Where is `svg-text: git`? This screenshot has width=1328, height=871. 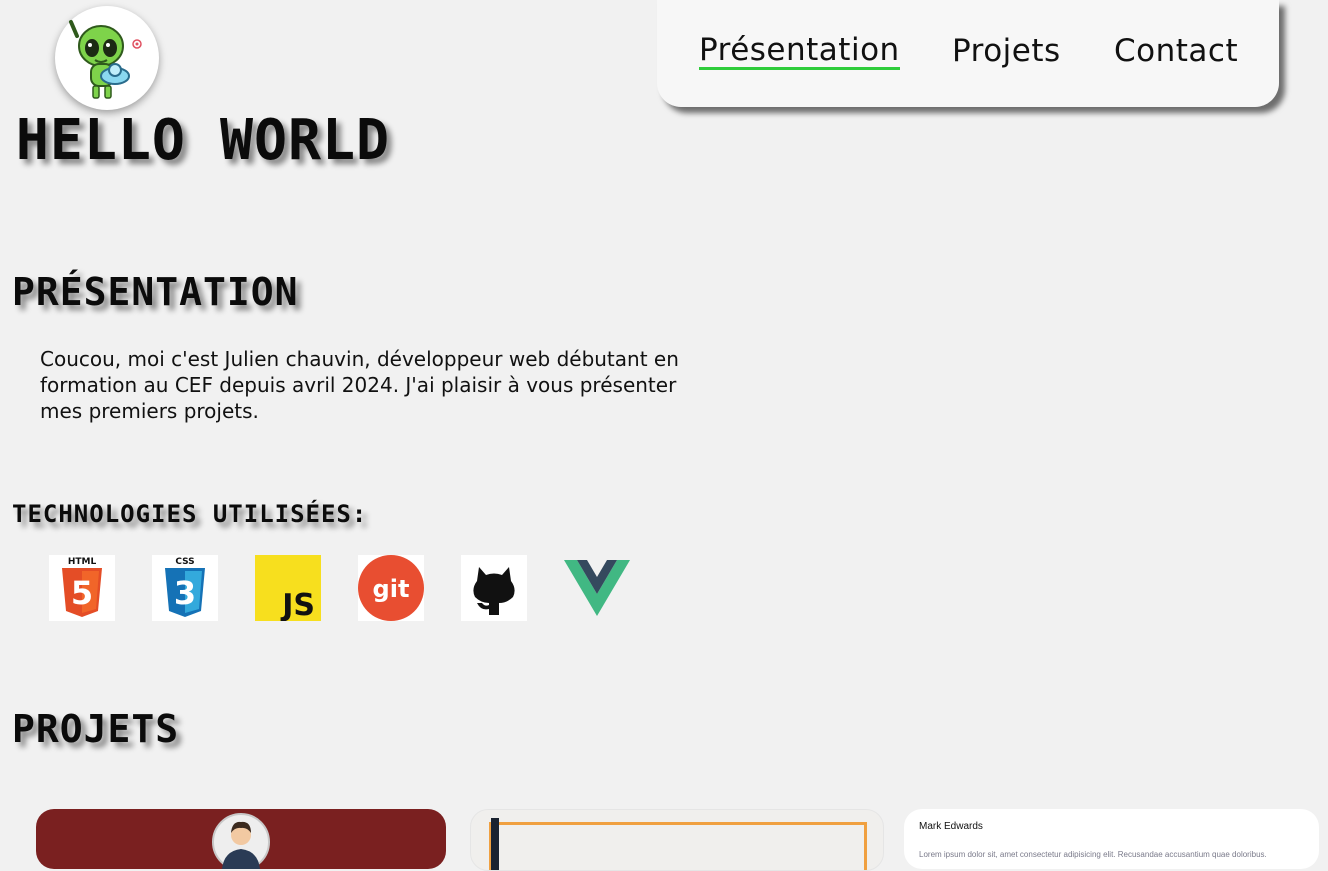
svg-text: git is located at coordinates (391, 589).